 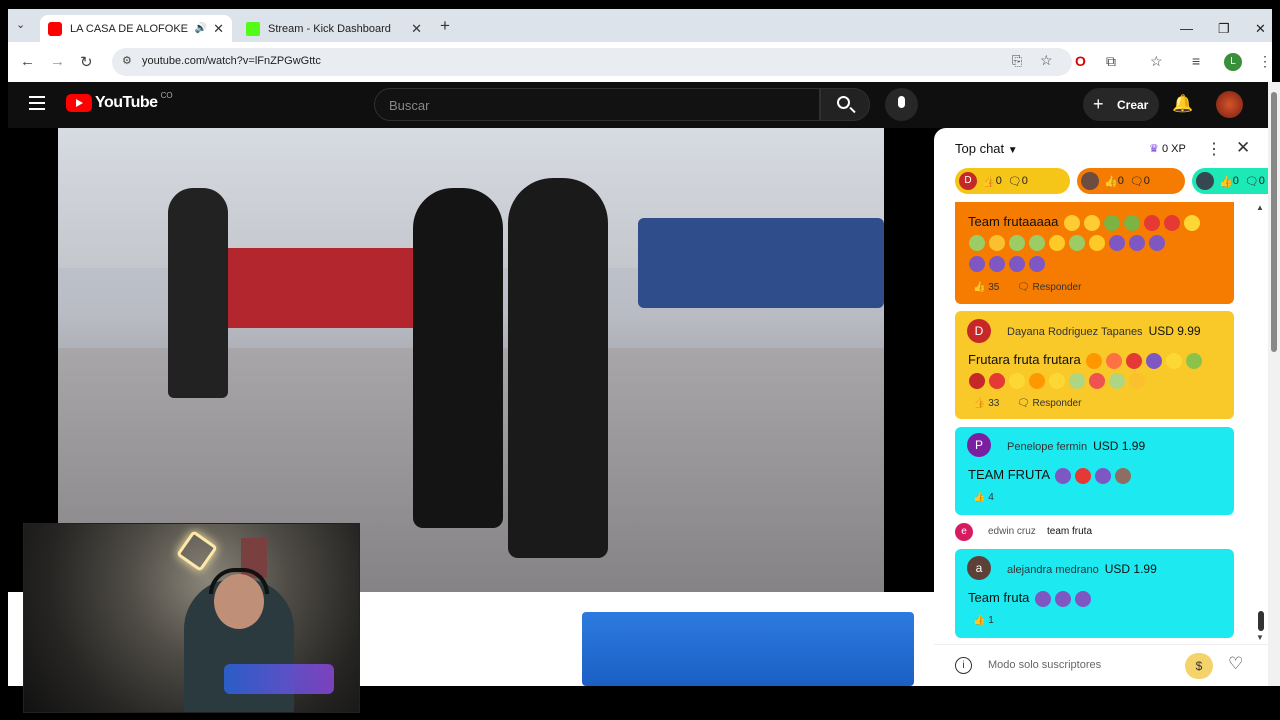 I want to click on chat-message-row: e edwin cruz team fruta, so click(x=1094, y=532).